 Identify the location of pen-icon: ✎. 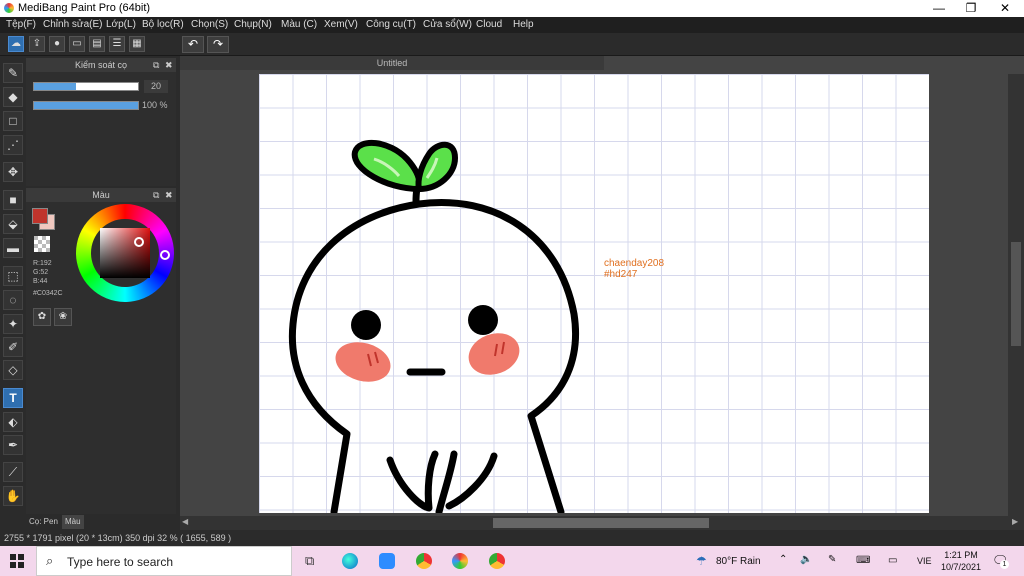
(832, 559).